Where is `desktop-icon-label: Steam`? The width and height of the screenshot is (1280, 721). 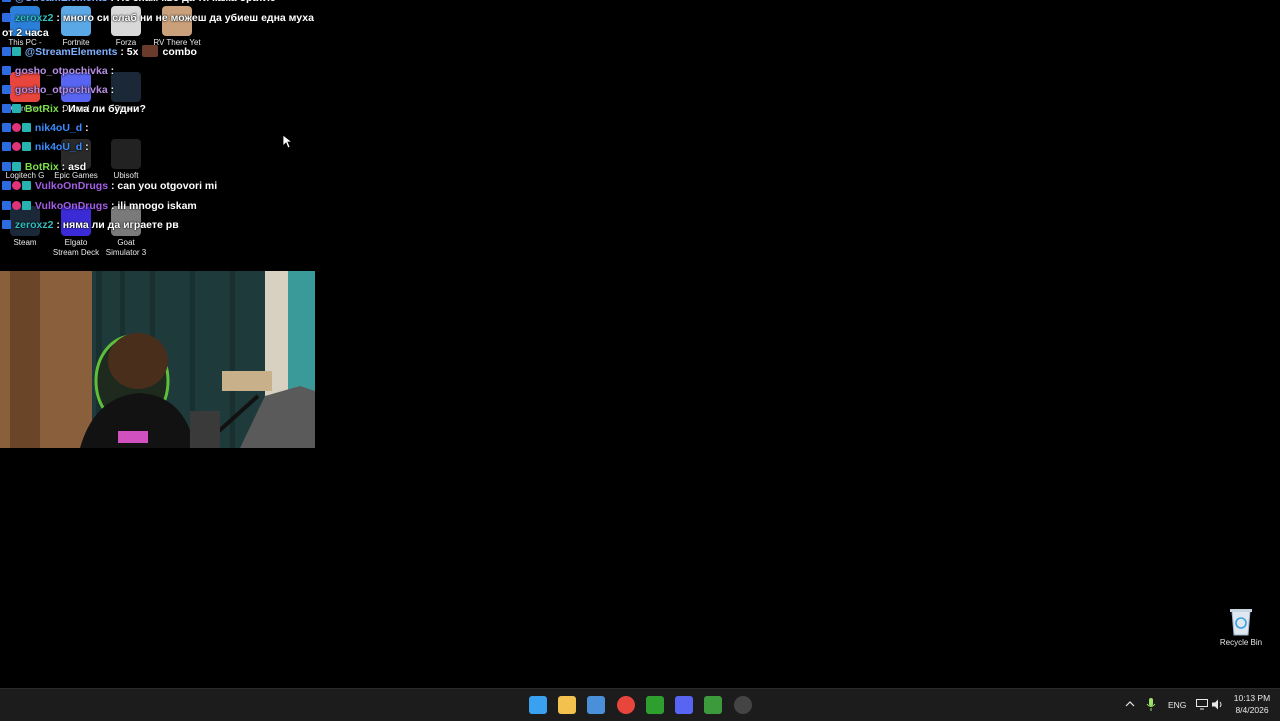
desktop-icon-label: Steam is located at coordinates (25, 242).